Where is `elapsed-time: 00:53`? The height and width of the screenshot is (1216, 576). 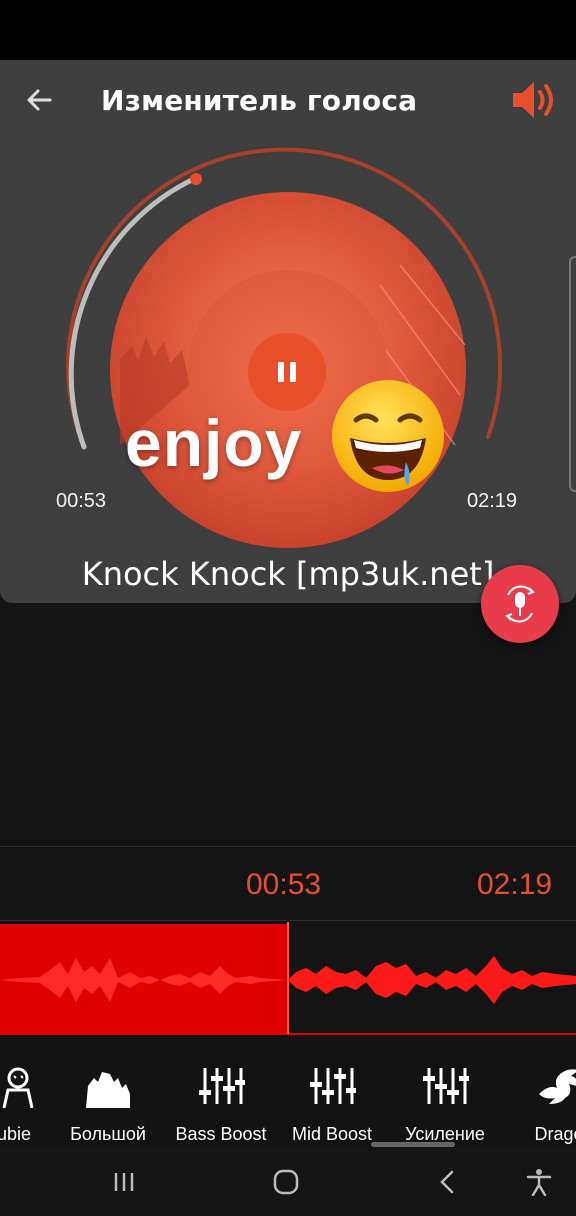 elapsed-time: 00:53 is located at coordinates (81, 501).